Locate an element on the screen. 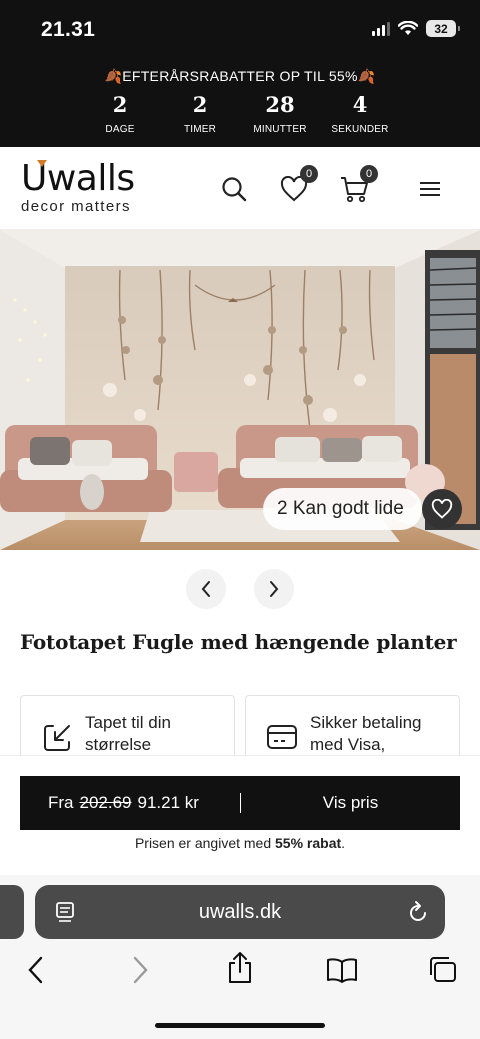 This screenshot has width=480, height=1039. url-text: uwalls.dk is located at coordinates (240, 911).